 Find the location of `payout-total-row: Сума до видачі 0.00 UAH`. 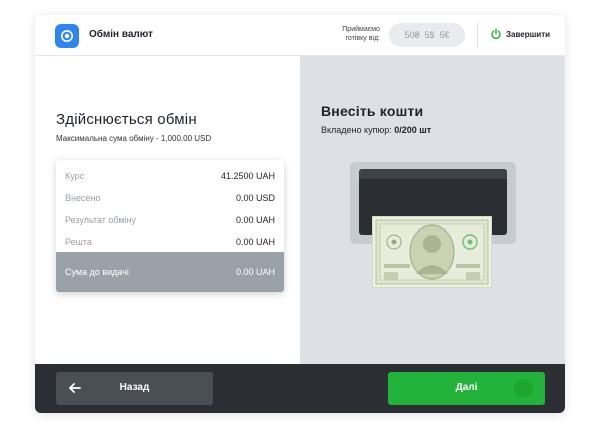

payout-total-row: Сума до видачі 0.00 UAH is located at coordinates (170, 272).